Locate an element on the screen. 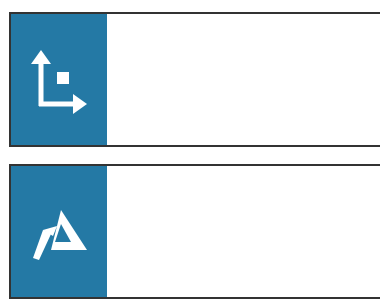 The width and height of the screenshot is (380, 303). terrain-icon-panel is located at coordinates (59, 231).